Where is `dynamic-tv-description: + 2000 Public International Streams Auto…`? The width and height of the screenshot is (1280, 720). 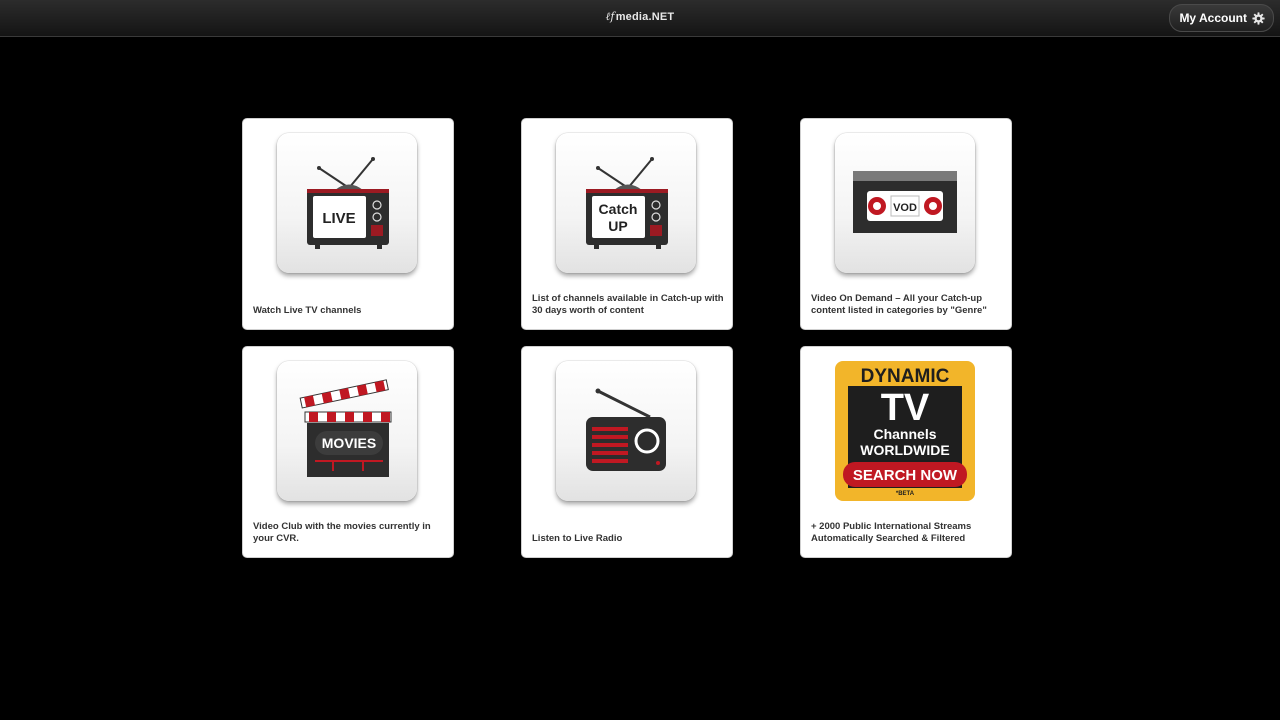
dynamic-tv-description: + 2000 Public International Streams Auto… is located at coordinates (891, 532).